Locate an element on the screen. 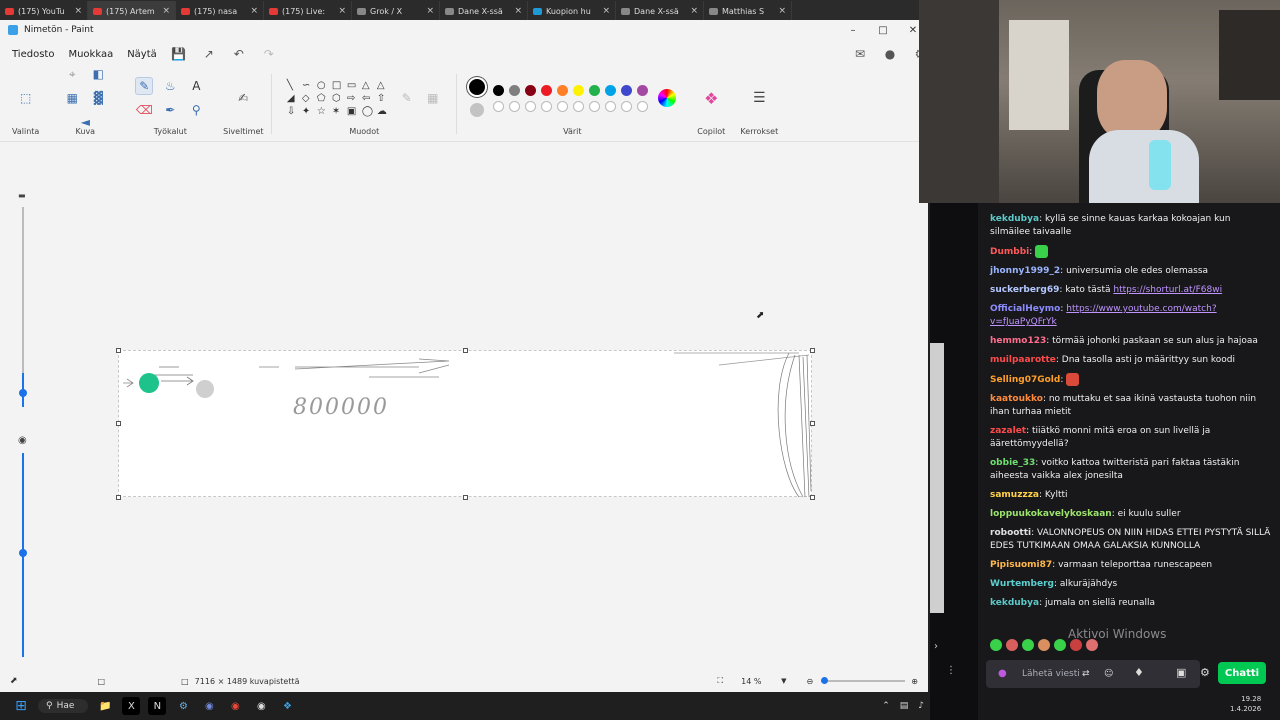 The image size is (1280, 720). windows-start-icon: ⊞ is located at coordinates (21, 706).